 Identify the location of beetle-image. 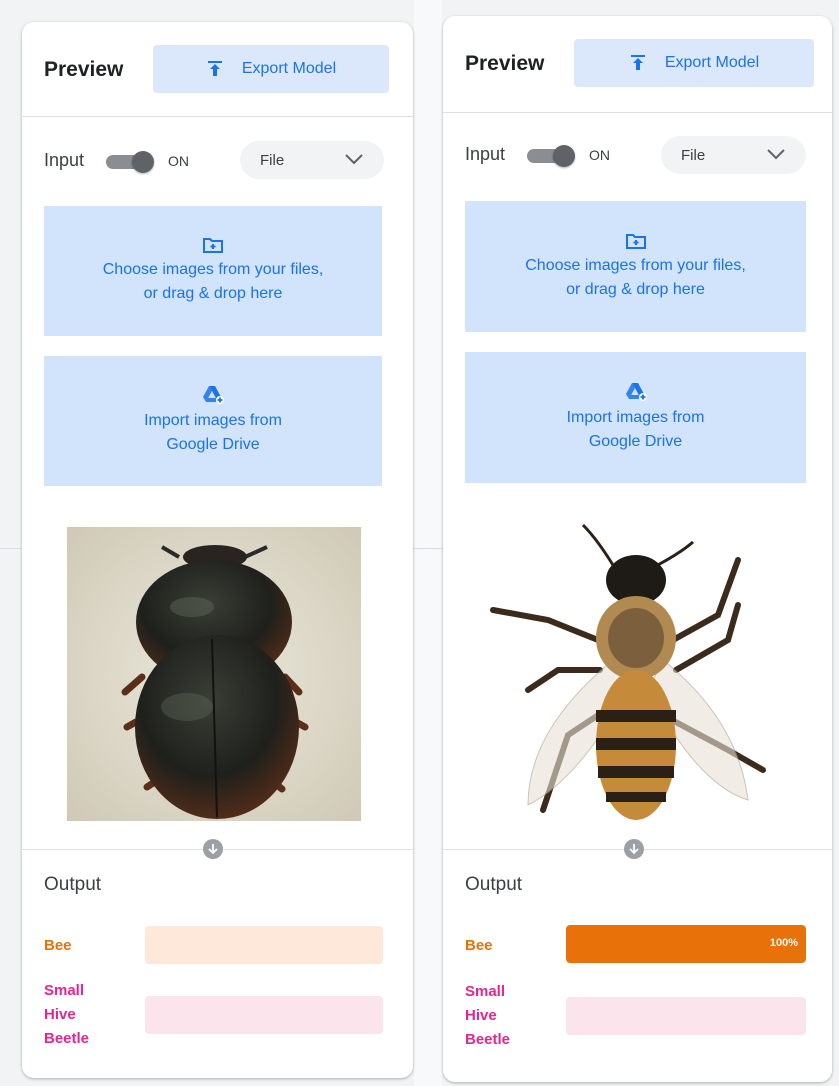
(214, 674).